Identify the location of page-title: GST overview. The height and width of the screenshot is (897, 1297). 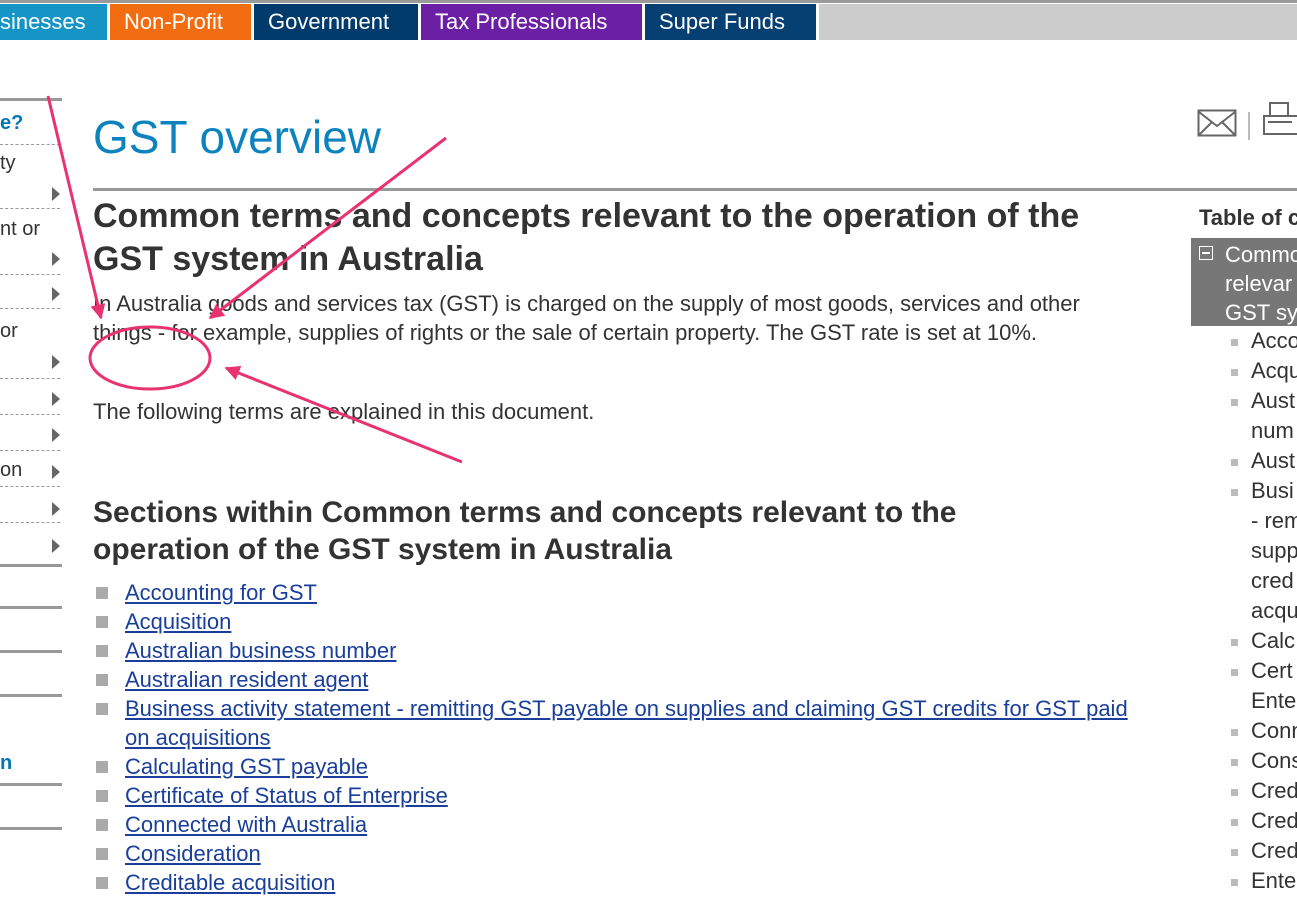
(237, 137).